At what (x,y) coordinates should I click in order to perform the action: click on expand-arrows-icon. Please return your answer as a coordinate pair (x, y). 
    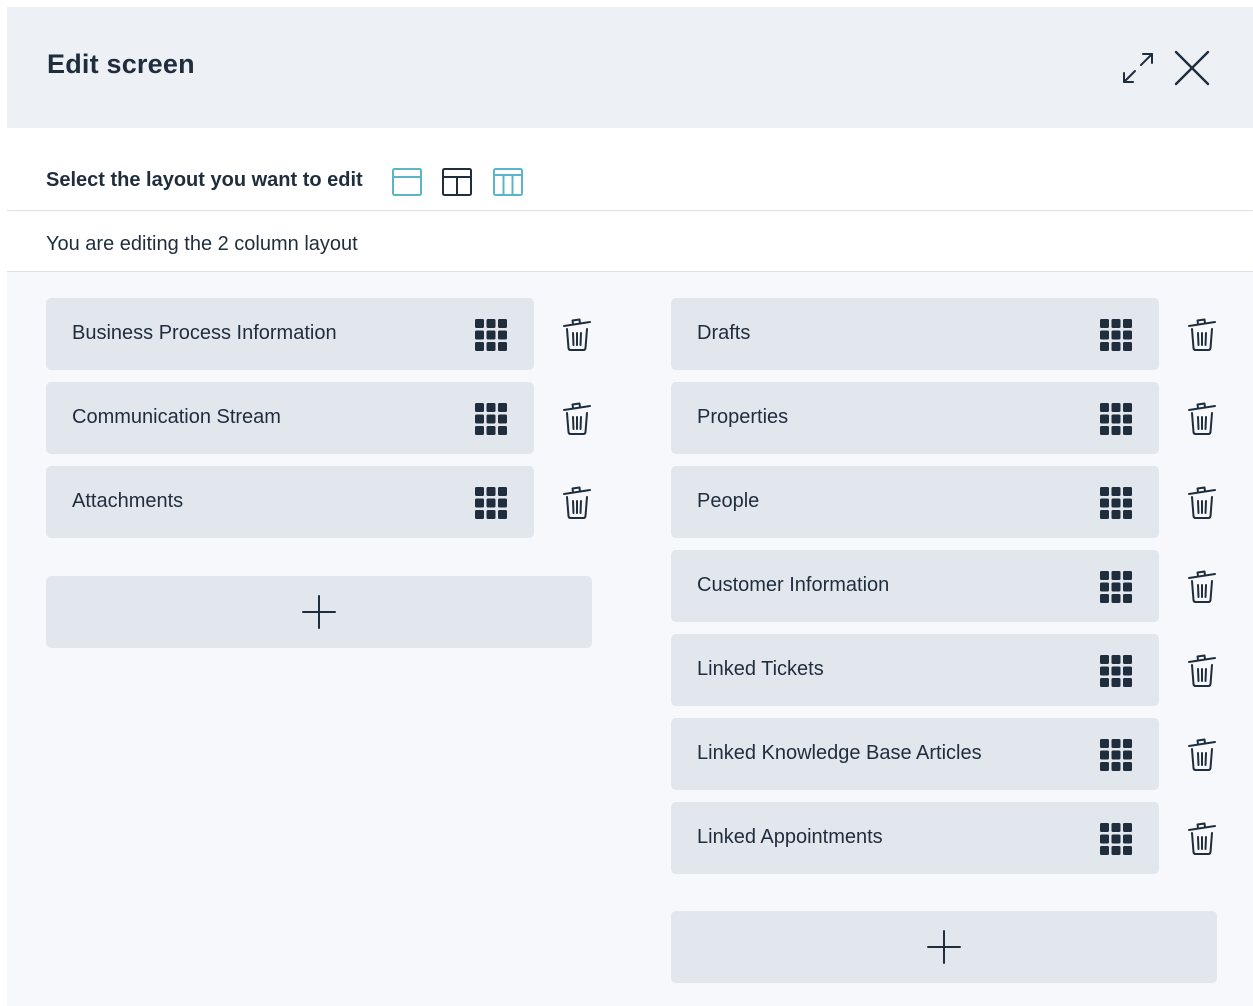
    Looking at the image, I should click on (1138, 68).